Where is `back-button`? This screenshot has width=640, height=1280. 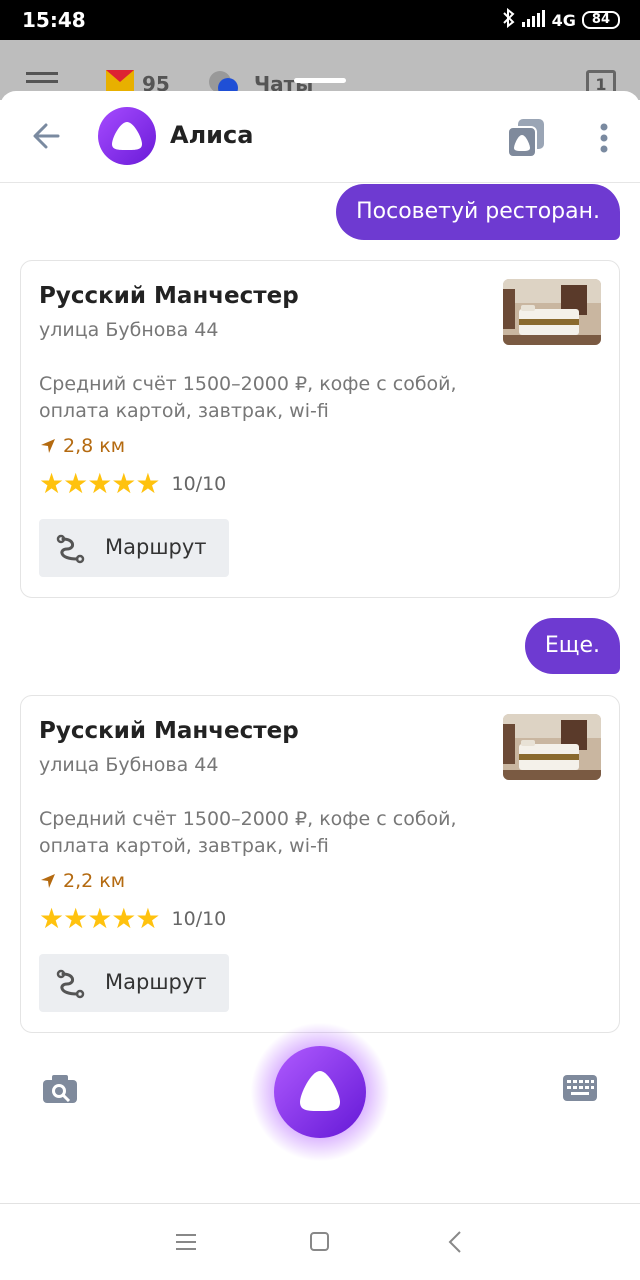
back-button is located at coordinates (47, 136).